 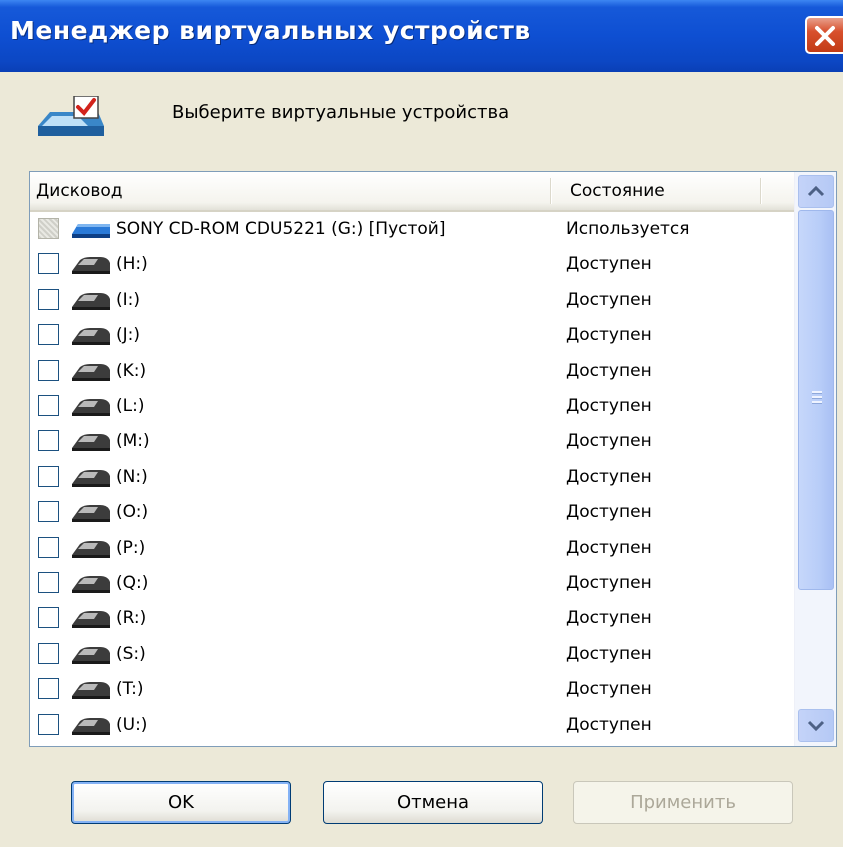 What do you see at coordinates (412, 689) in the screenshot?
I see `table-row: (T:) Доступен` at bounding box center [412, 689].